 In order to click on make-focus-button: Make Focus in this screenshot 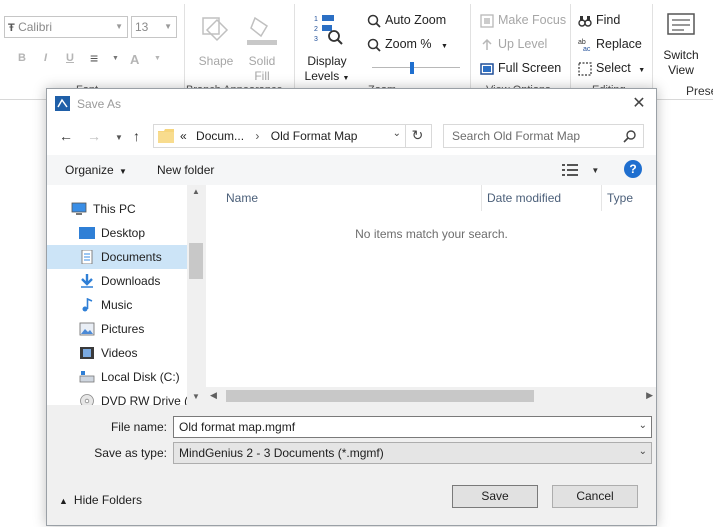, I will do `click(523, 20)`.